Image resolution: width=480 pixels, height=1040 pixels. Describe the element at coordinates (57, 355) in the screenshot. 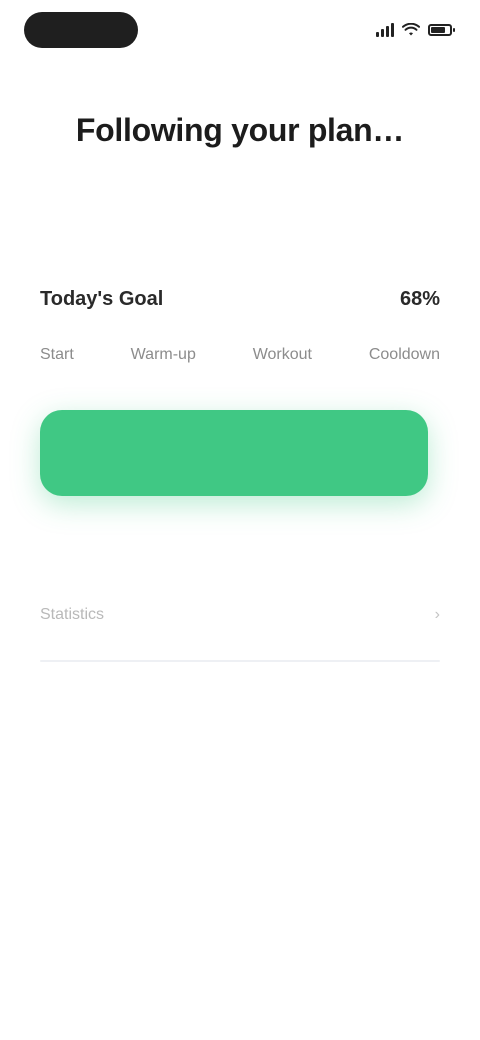

I see `step-item: Start` at that location.